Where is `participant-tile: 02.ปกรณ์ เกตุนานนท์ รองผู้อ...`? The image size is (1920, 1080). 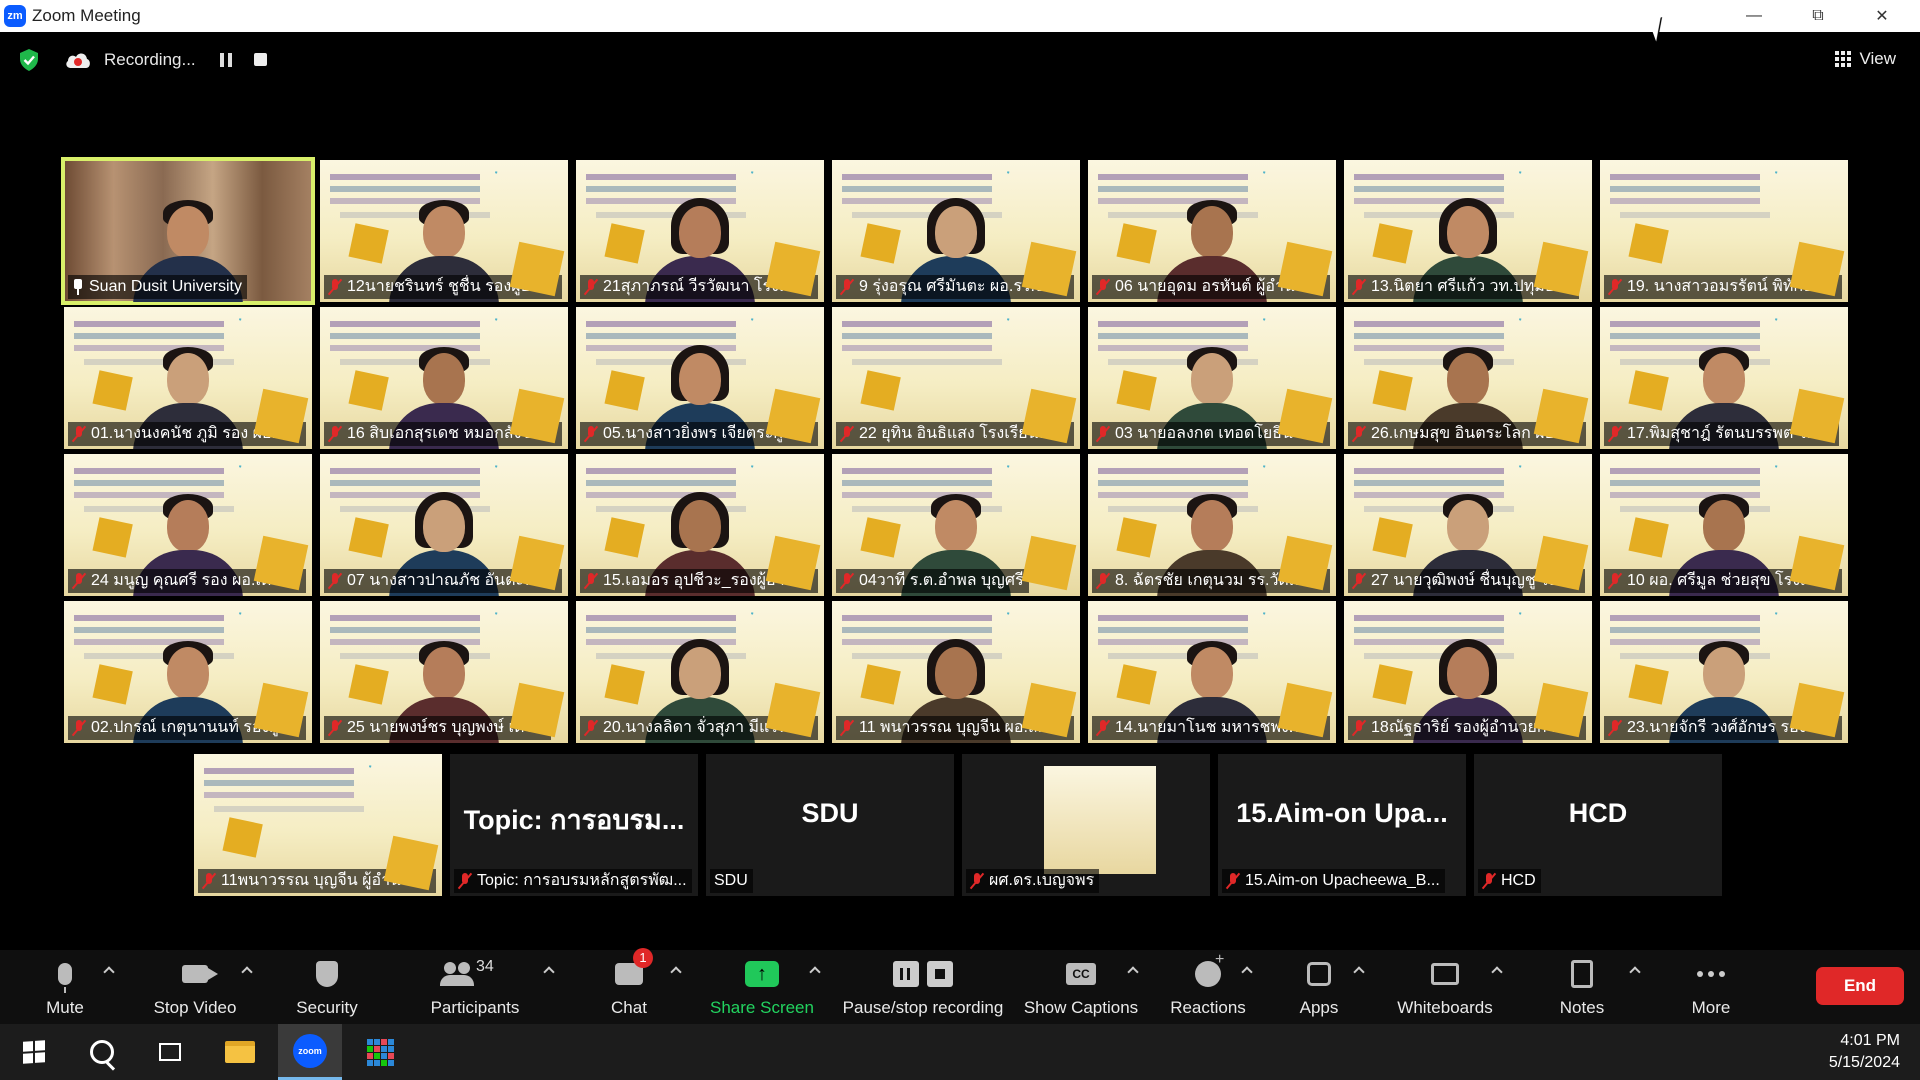 participant-tile: 02.ปกรณ์ เกตุนานนท์ รองผู้อ... is located at coordinates (188, 672).